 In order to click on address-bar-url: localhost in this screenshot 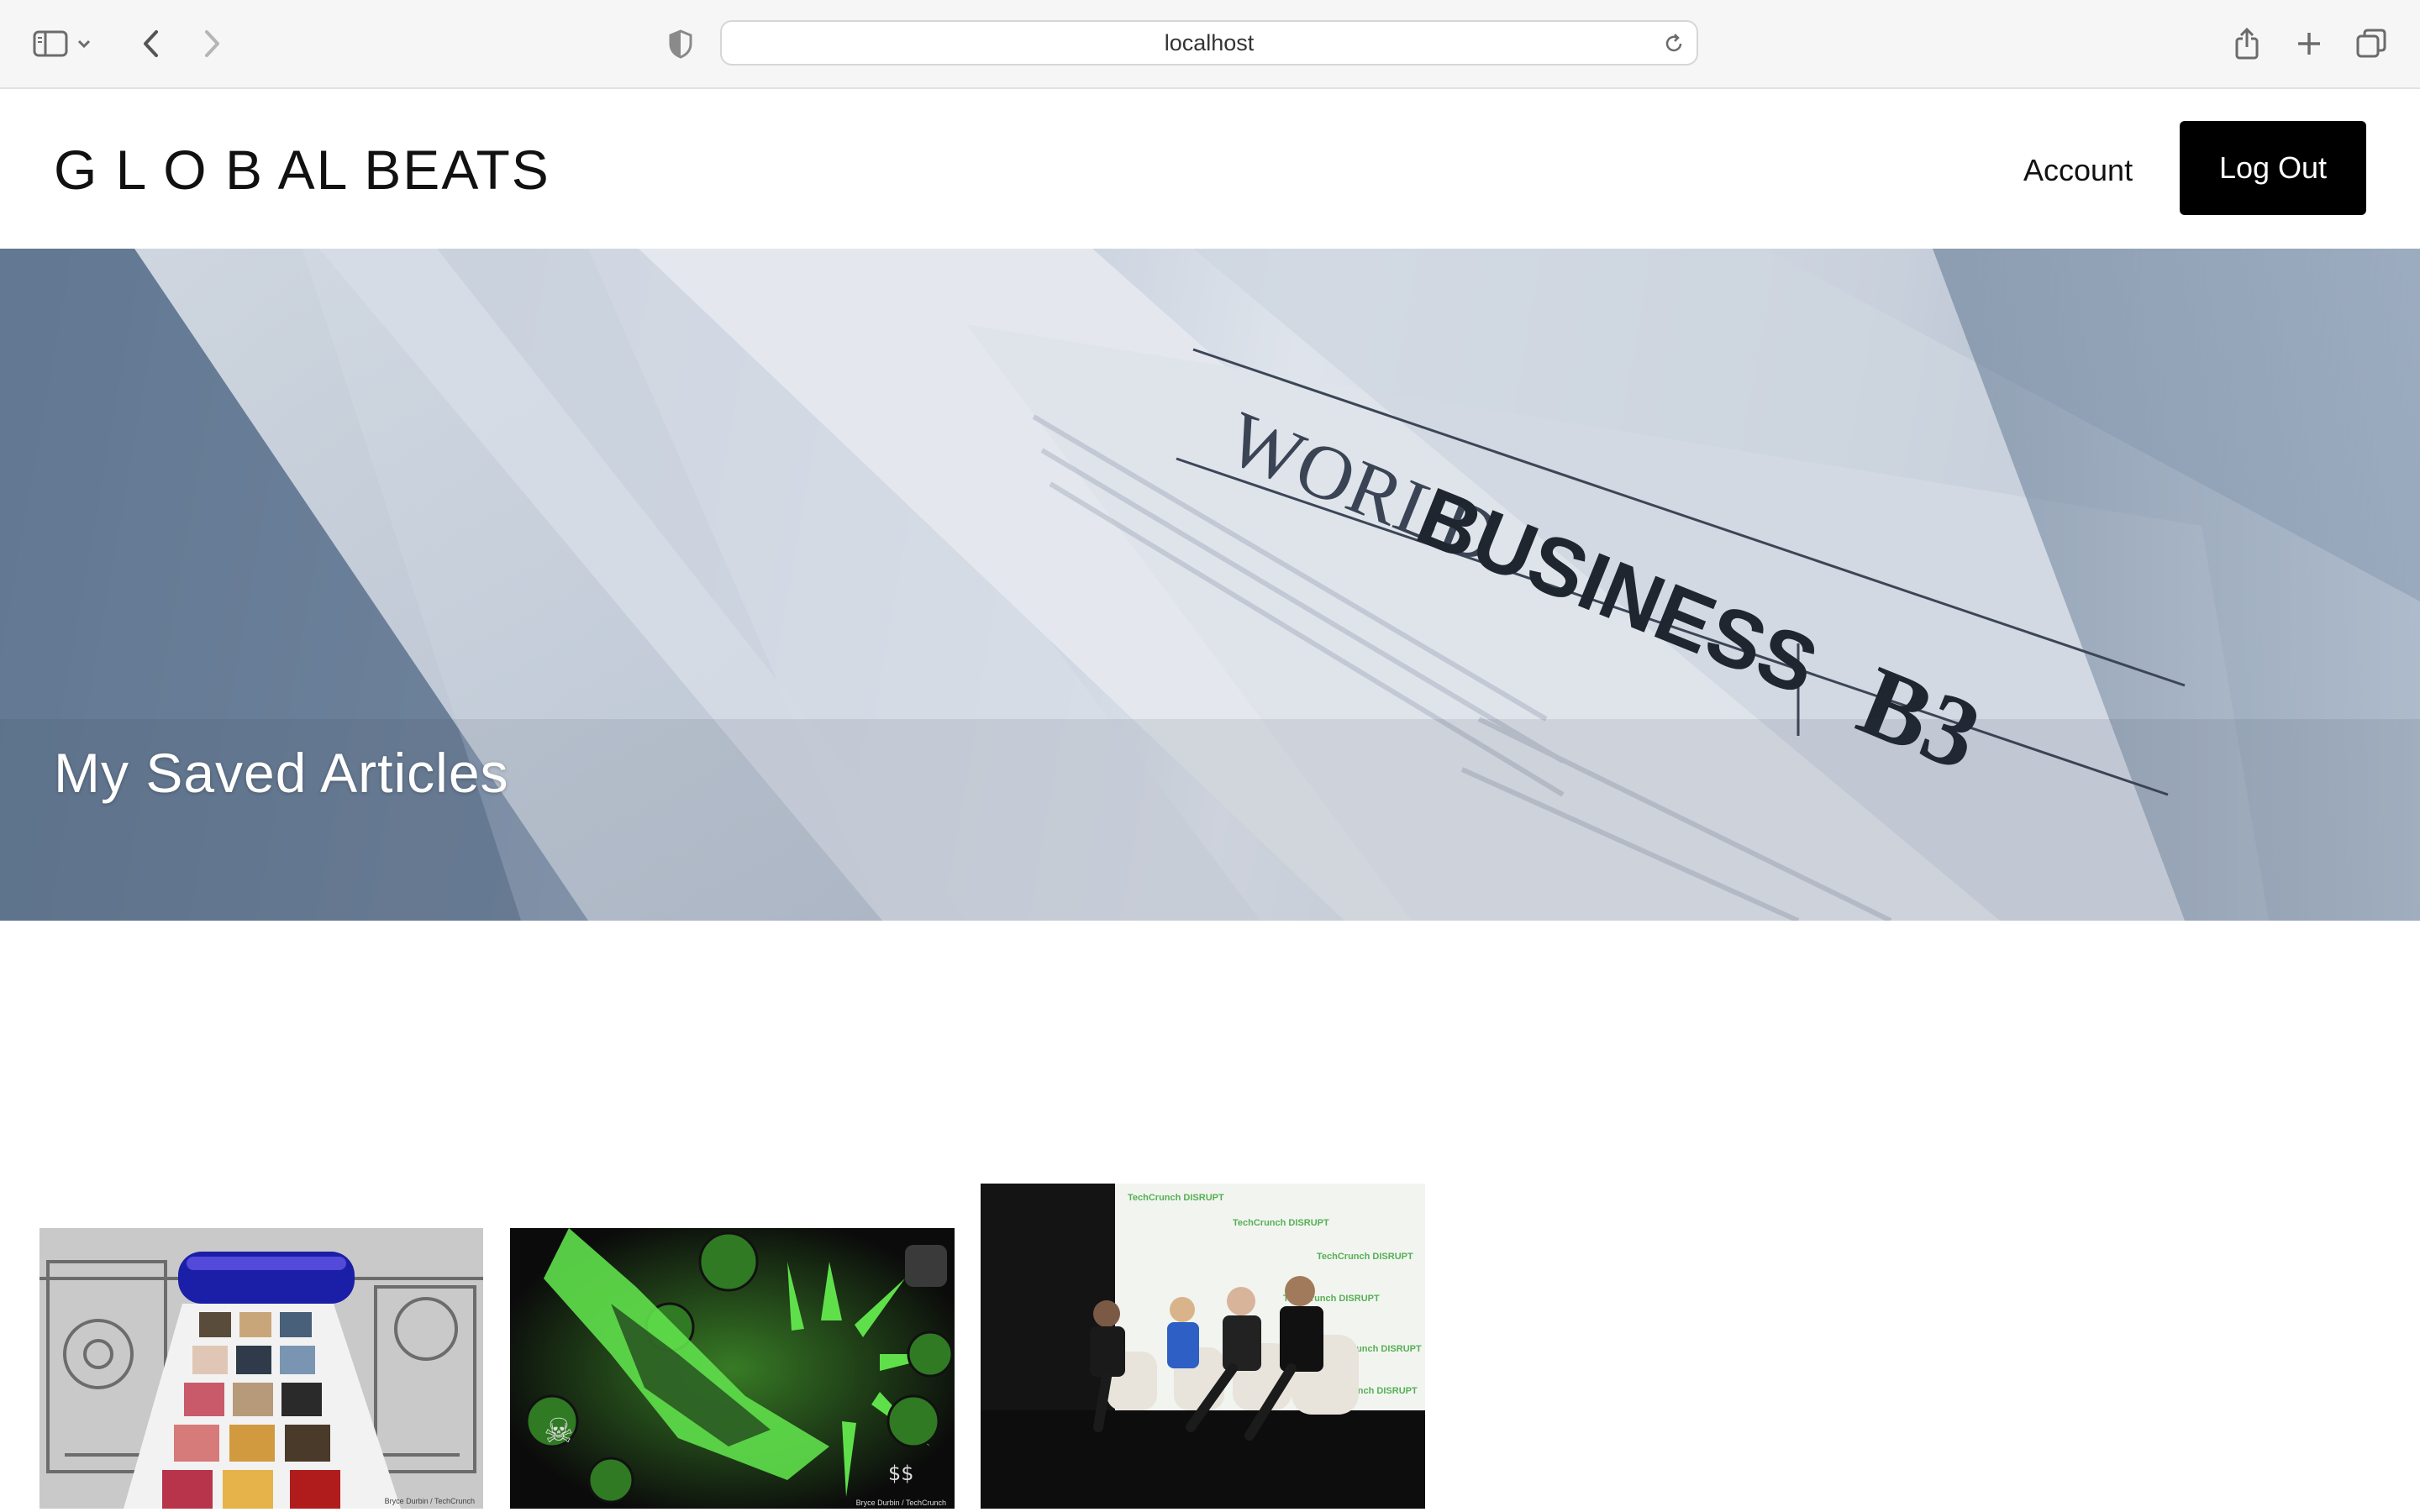, I will do `click(1209, 42)`.